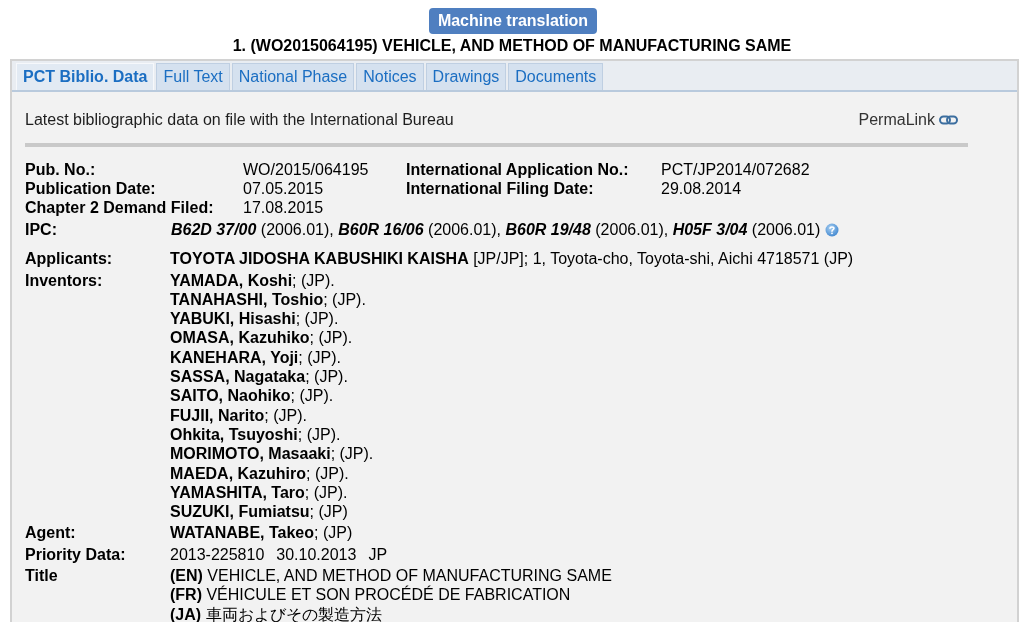  Describe the element at coordinates (61, 169) in the screenshot. I see `field-label: Pub. No.:` at that location.